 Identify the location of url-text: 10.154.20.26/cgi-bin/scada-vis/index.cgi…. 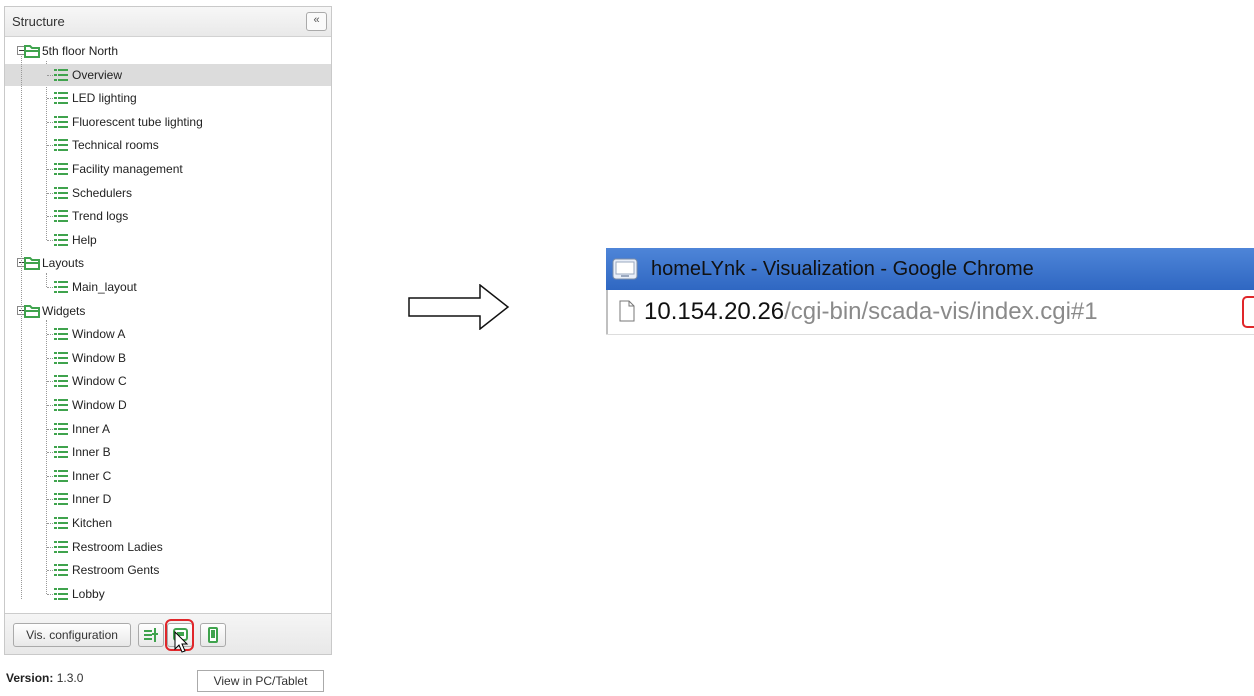
(871, 312).